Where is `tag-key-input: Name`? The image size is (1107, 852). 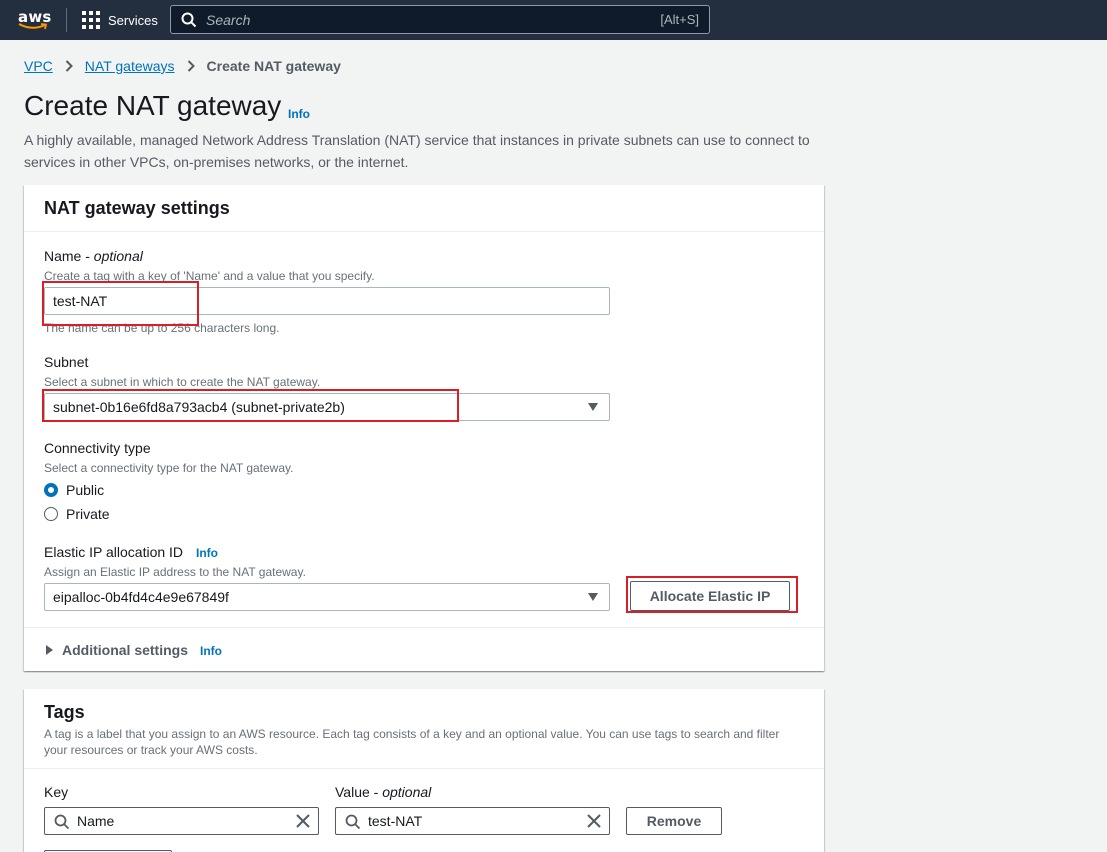
tag-key-input: Name is located at coordinates (181, 821).